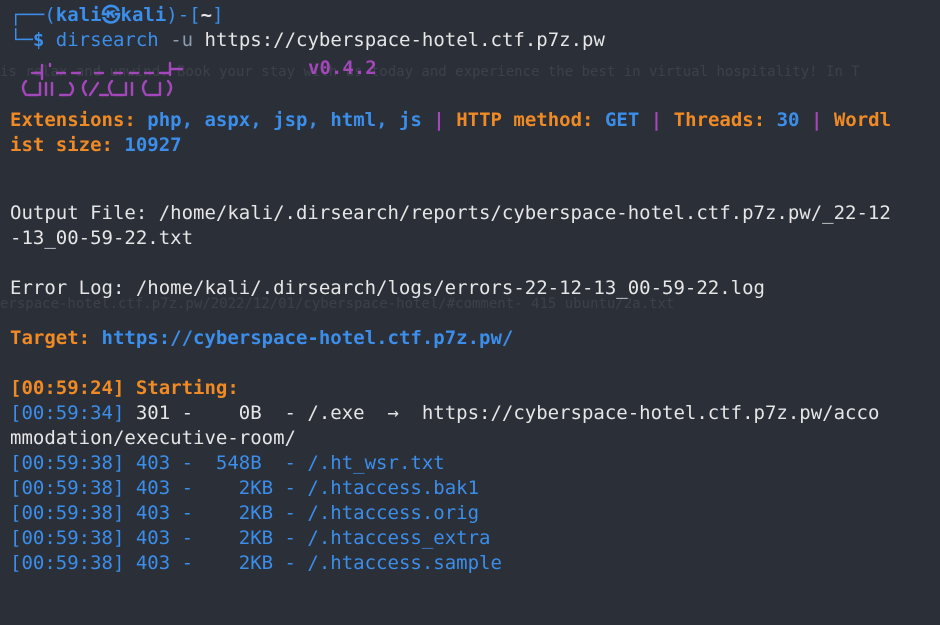 This screenshot has height=625, width=940. Describe the element at coordinates (111, 15) in the screenshot. I see `prompt-user-host: kali㉿kali` at that location.